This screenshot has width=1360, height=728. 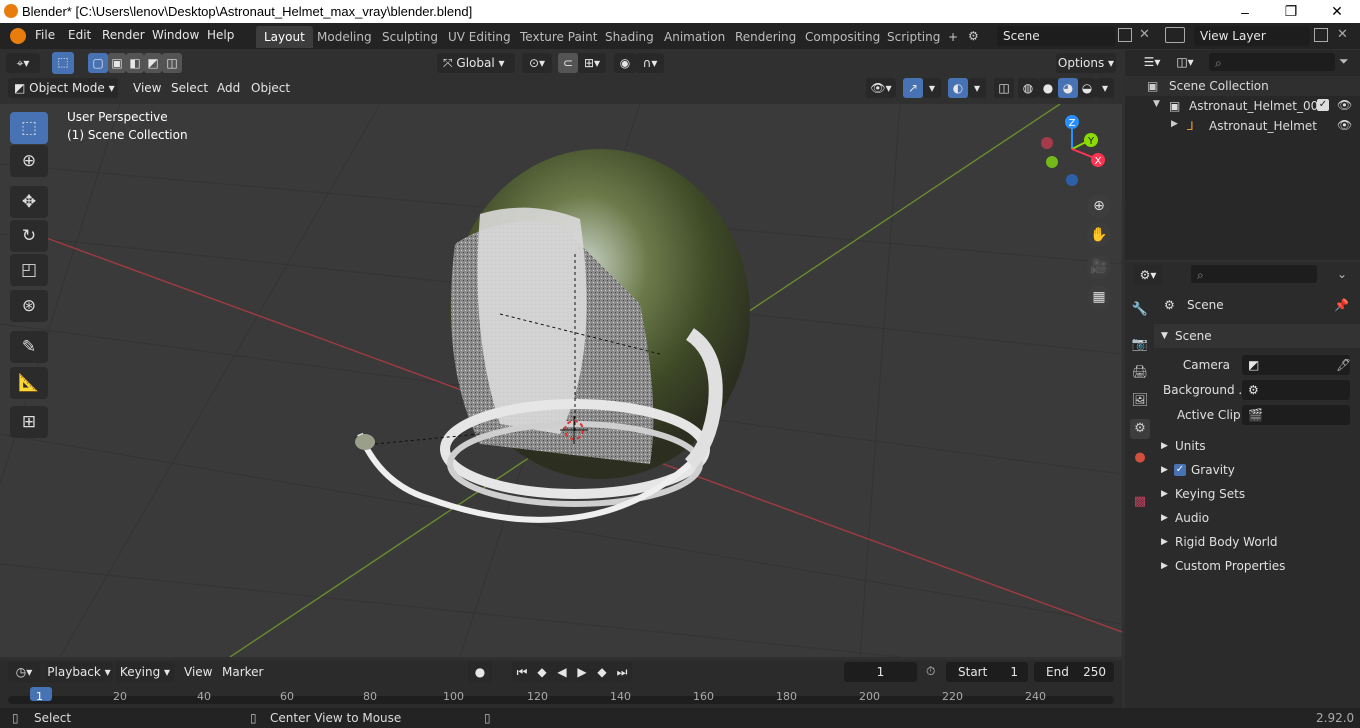 What do you see at coordinates (365, 442) in the screenshot?
I see `helmet-connector` at bounding box center [365, 442].